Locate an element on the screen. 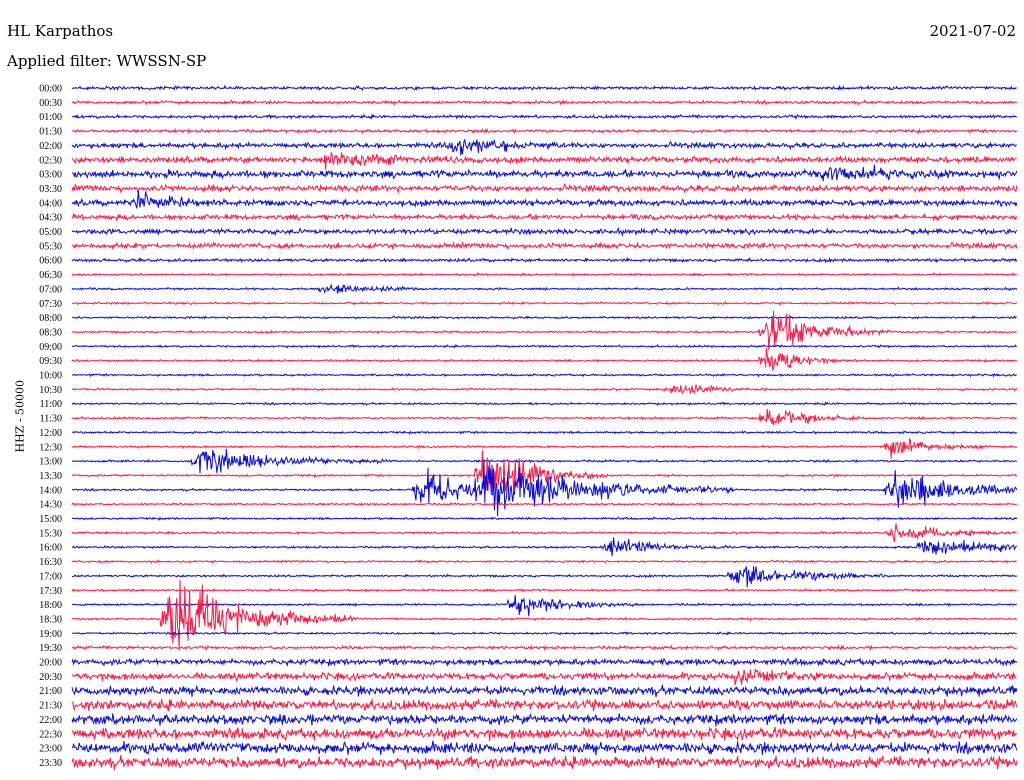 This screenshot has width=1024, height=780. row-time-label: 08:00 is located at coordinates (50, 318).